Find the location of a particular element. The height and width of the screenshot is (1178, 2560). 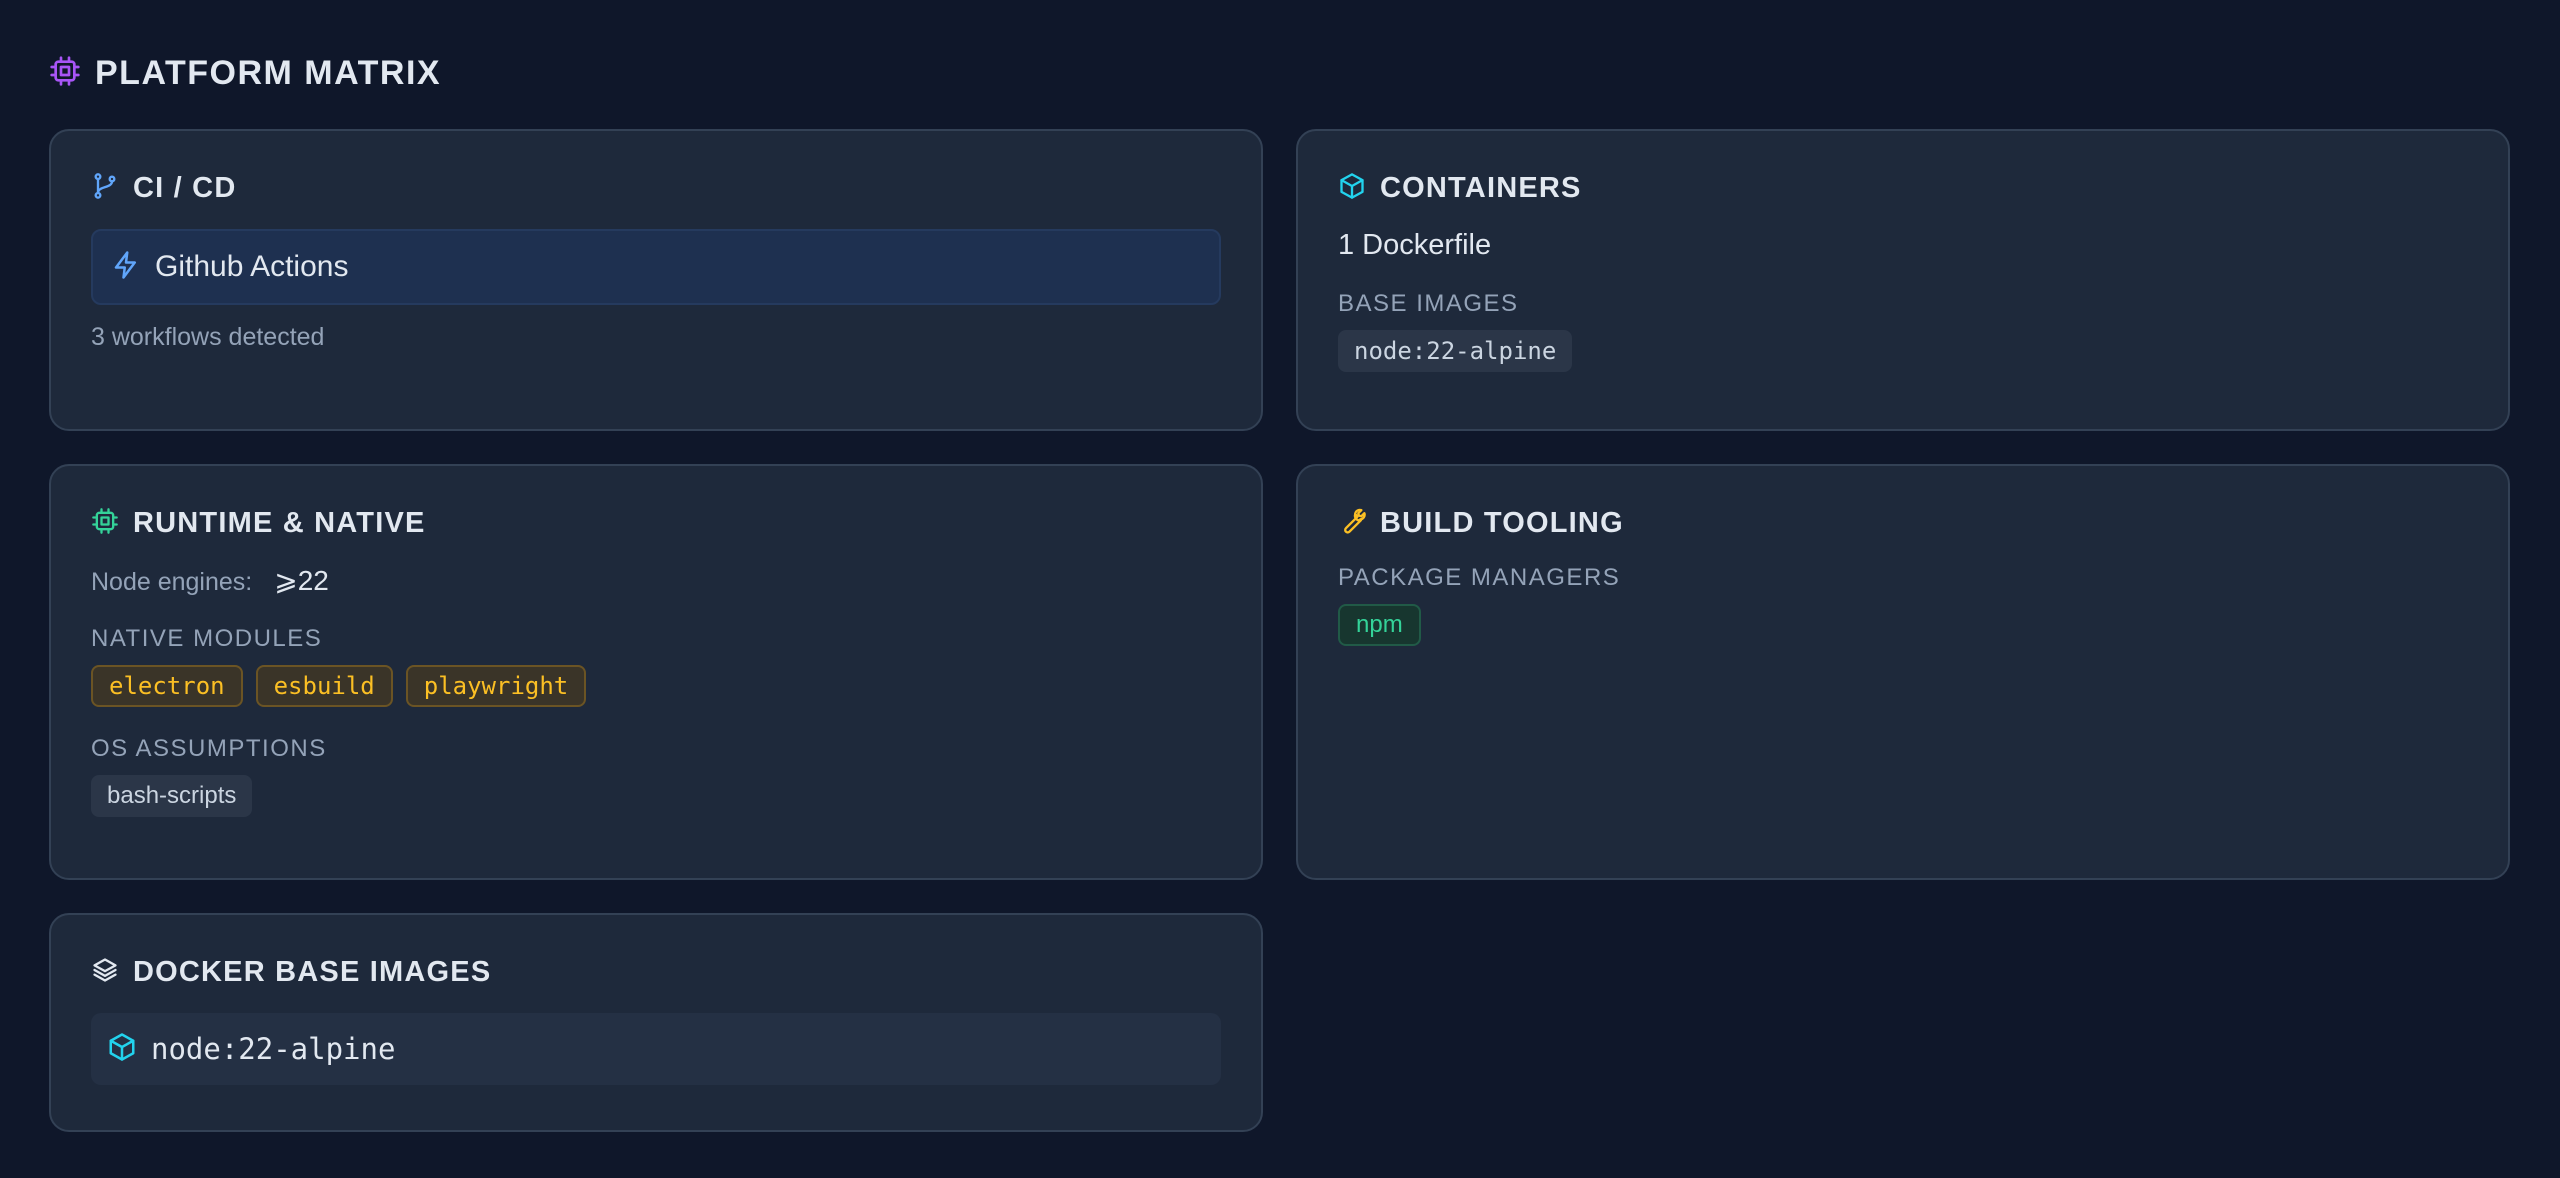

lightning-icon is located at coordinates (126, 267).